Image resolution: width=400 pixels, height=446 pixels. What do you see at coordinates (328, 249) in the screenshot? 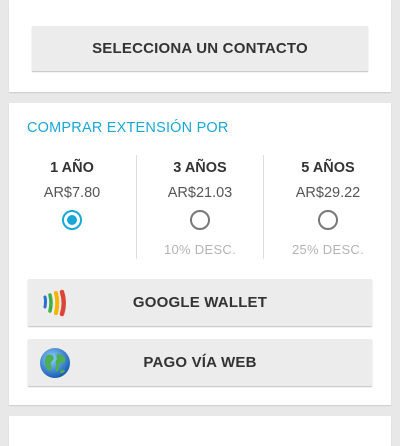
I see `option-discount: 25% DESC.` at bounding box center [328, 249].